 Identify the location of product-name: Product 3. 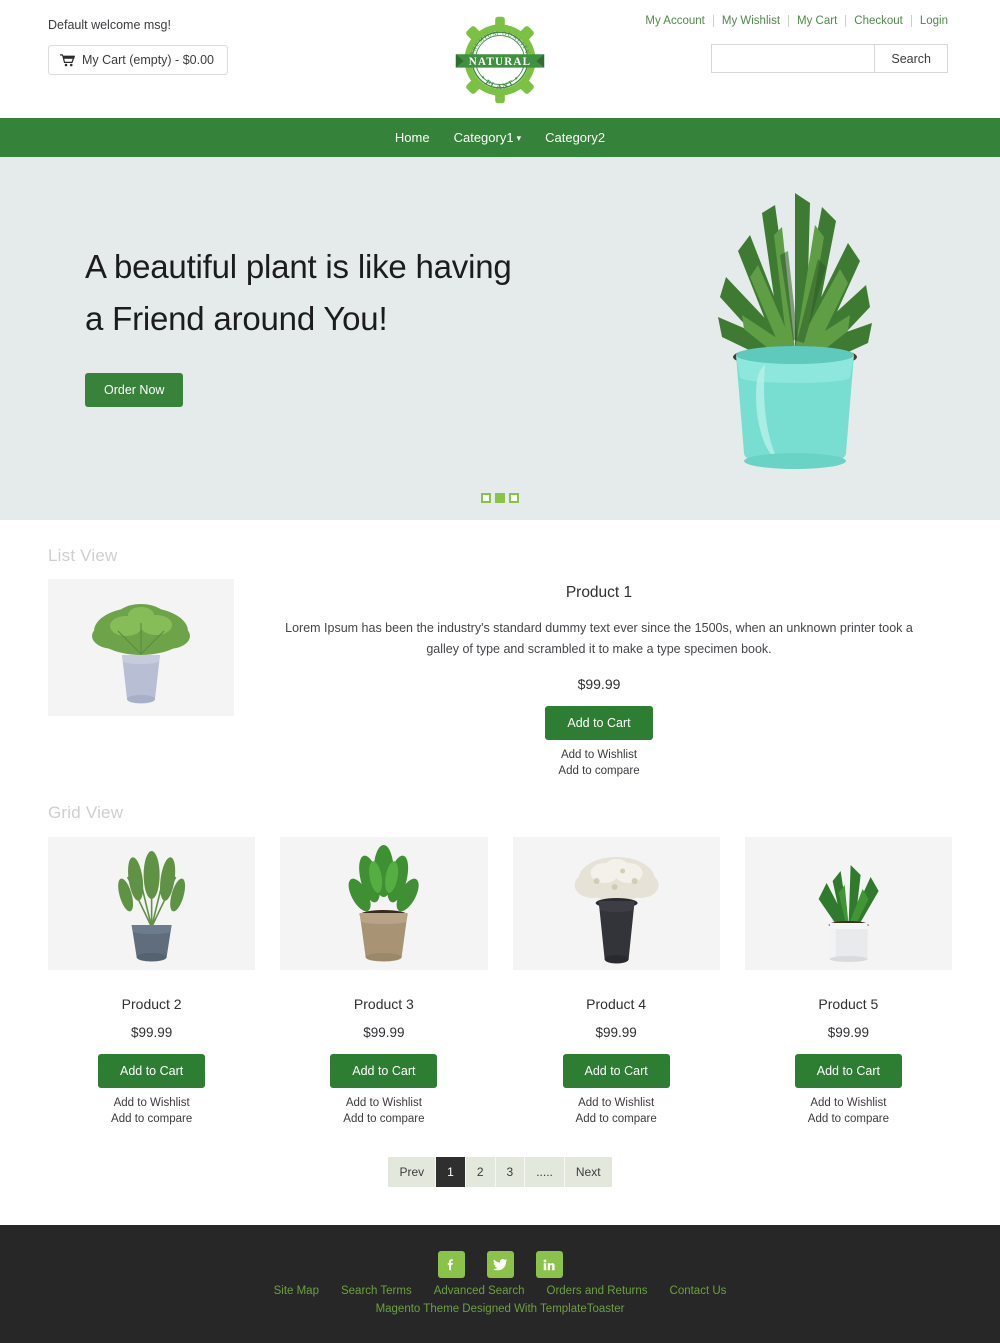
(383, 1004).